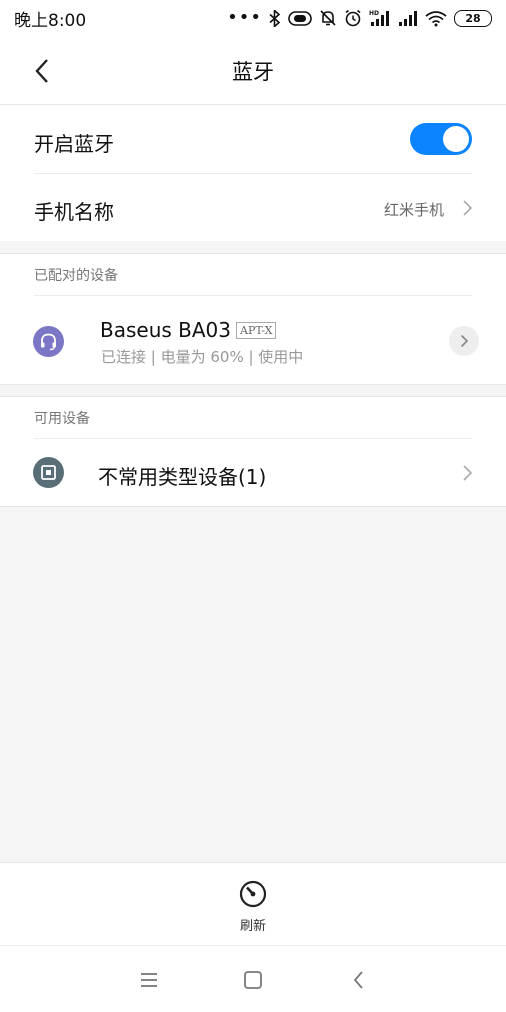  What do you see at coordinates (413, 210) in the screenshot?
I see `phone-name-value: 红米手机` at bounding box center [413, 210].